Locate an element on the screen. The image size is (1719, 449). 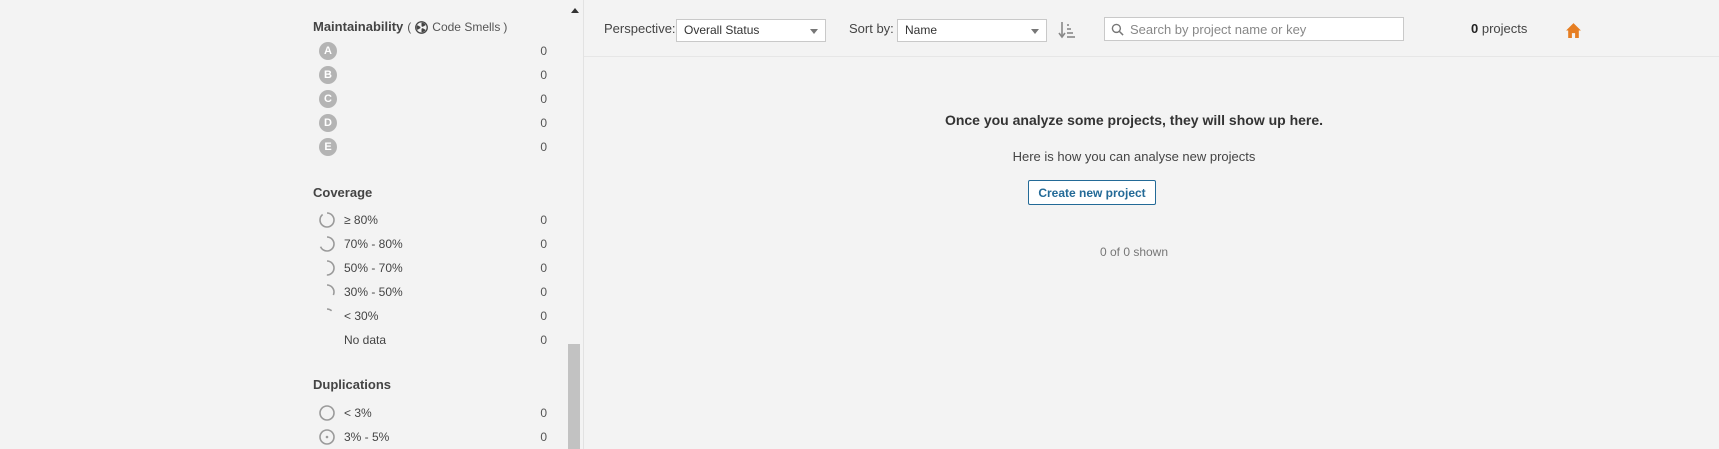
shown-count-text: 0 of 0 shown is located at coordinates (1134, 252).